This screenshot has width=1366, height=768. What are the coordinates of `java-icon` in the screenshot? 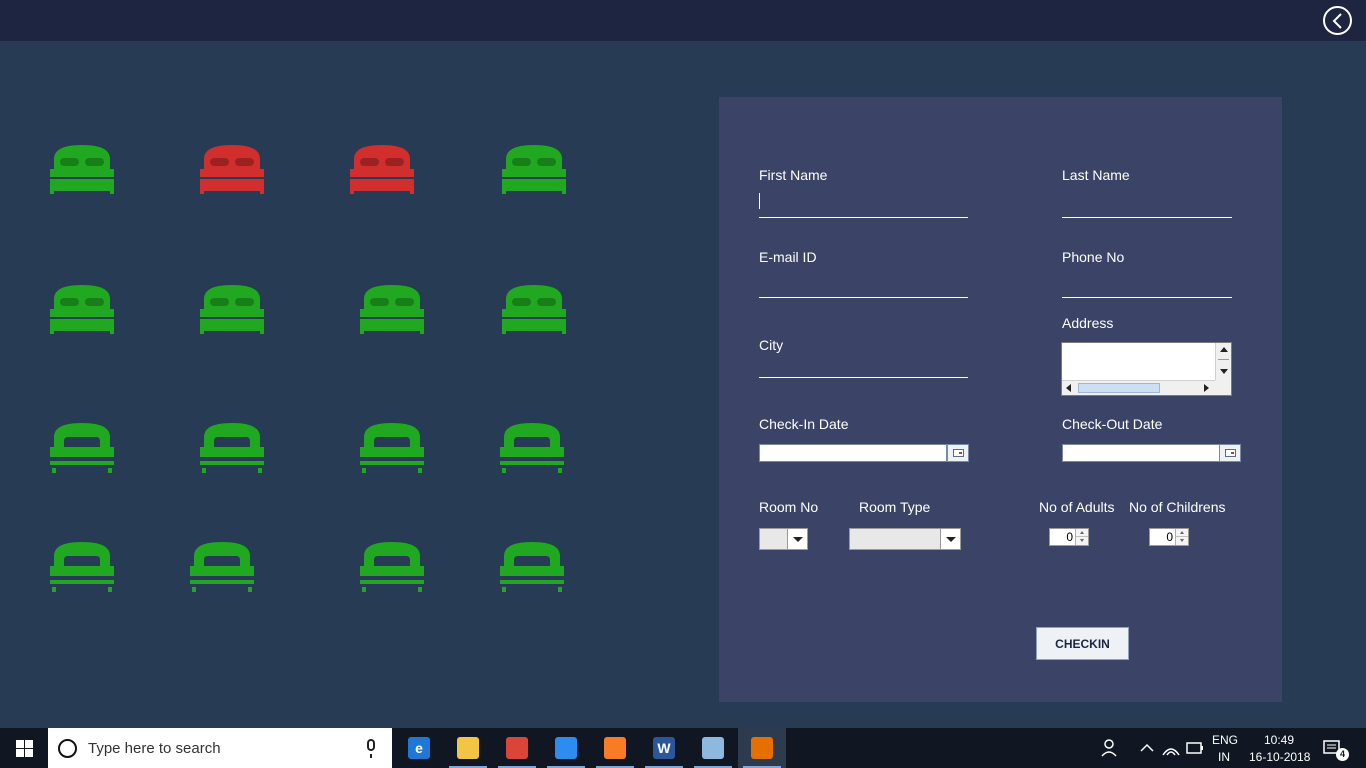 It's located at (762, 748).